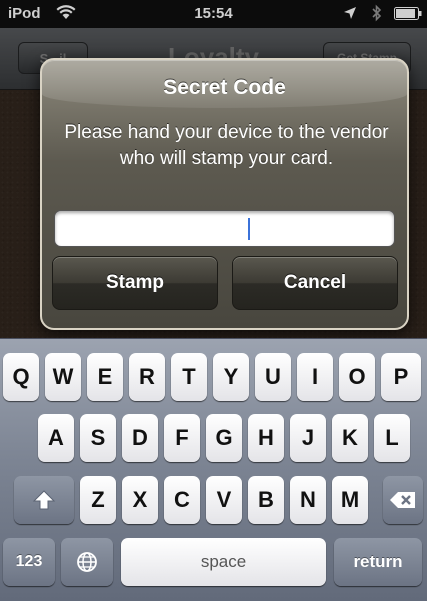 The width and height of the screenshot is (427, 601). Describe the element at coordinates (105, 377) in the screenshot. I see `key-e: E` at that location.